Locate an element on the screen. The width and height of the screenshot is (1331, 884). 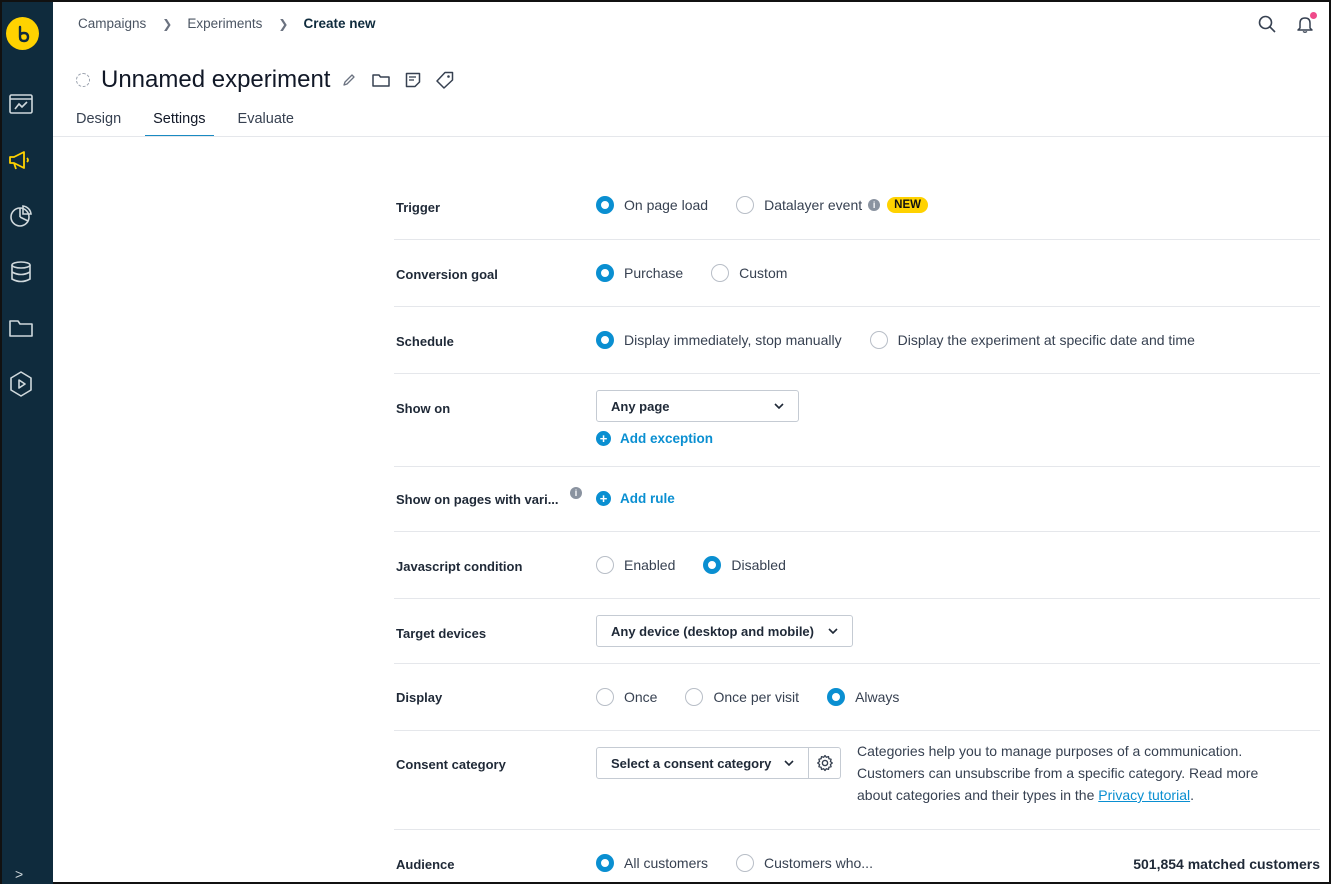
add-rule-label: Add rule is located at coordinates (647, 498).